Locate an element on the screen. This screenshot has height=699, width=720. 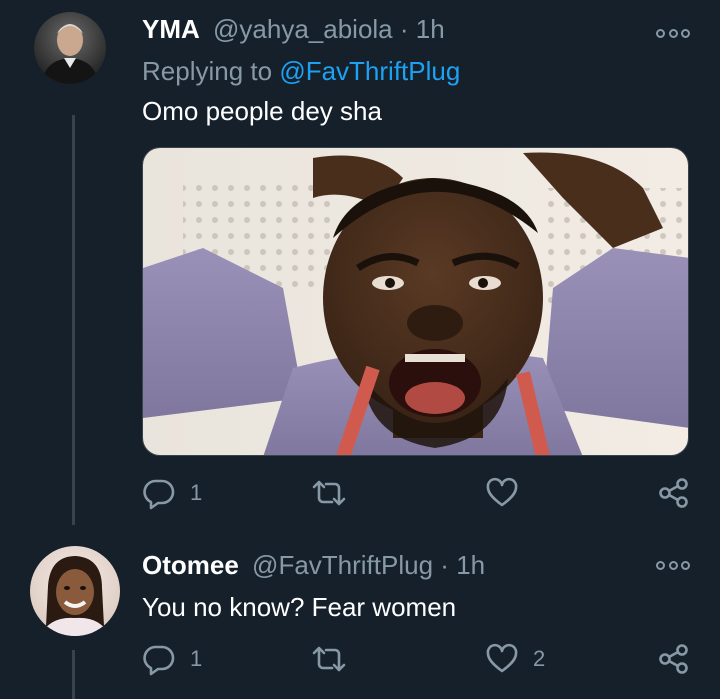
tweet-text: You no know? Fear women is located at coordinates (299, 607).